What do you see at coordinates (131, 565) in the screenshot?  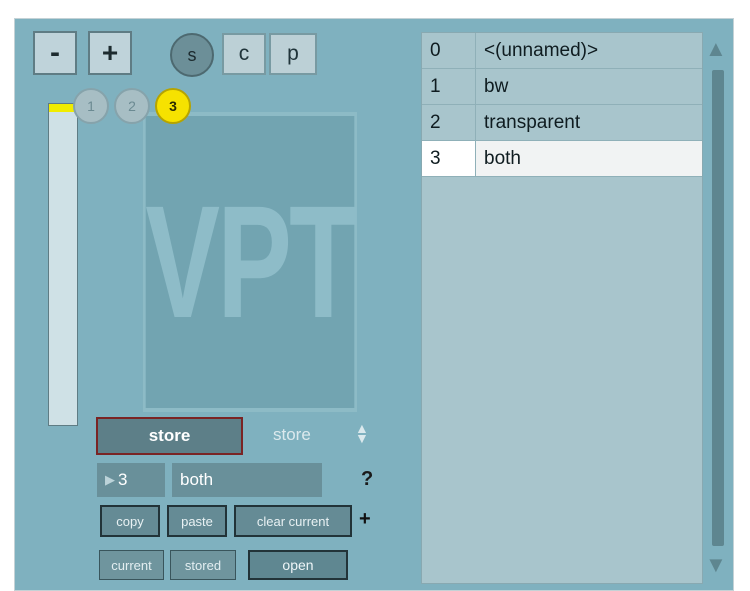 I see `tab-current: current` at bounding box center [131, 565].